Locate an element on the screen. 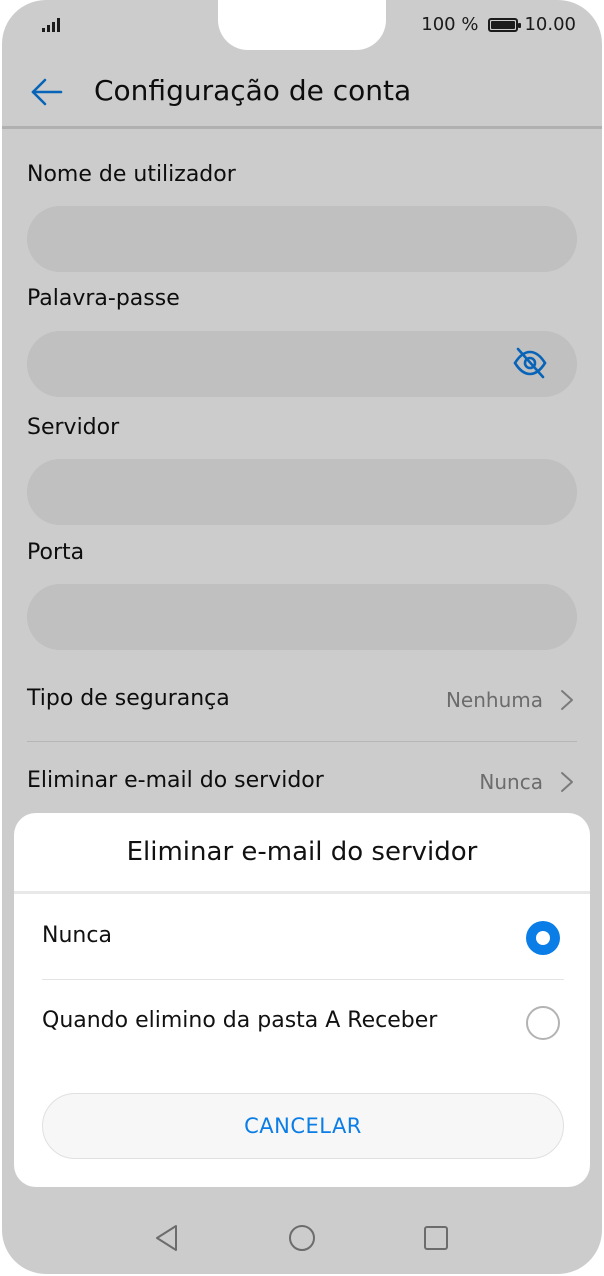 This screenshot has width=604, height=1276. dialog-divider is located at coordinates (302, 892).